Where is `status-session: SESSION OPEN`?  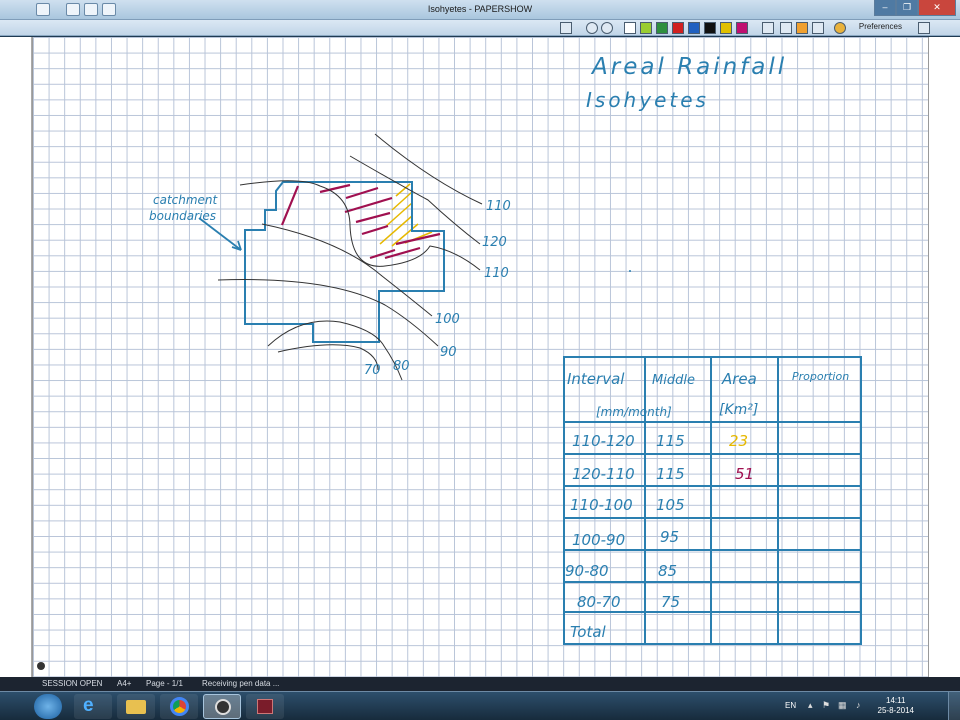
status-session: SESSION OPEN is located at coordinates (72, 683).